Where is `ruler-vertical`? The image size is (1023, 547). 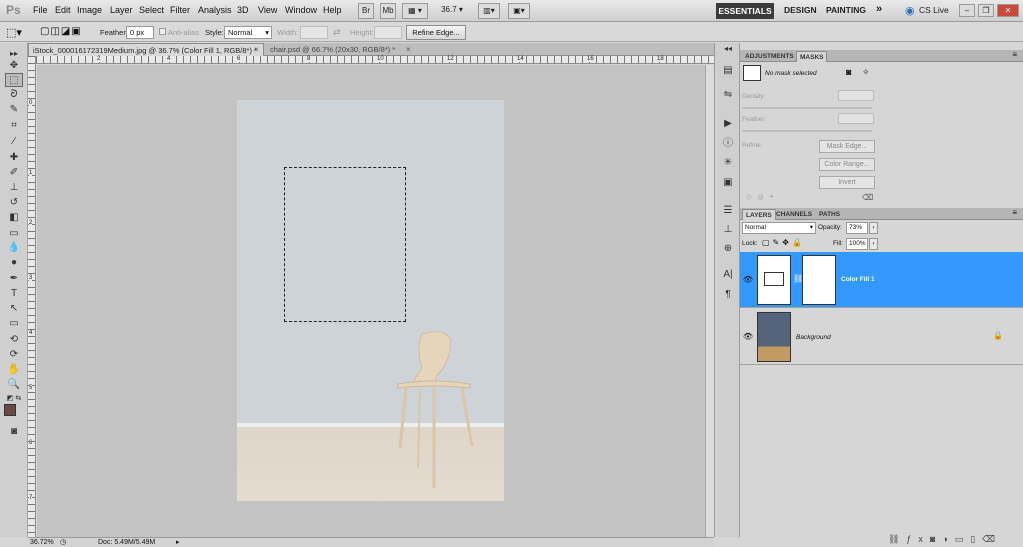
ruler-vertical is located at coordinates (32, 296).